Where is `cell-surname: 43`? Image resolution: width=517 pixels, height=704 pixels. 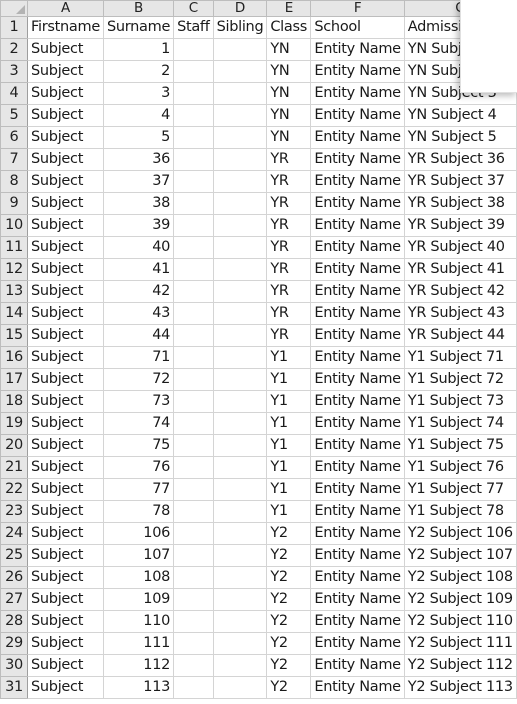 cell-surname: 43 is located at coordinates (138, 313).